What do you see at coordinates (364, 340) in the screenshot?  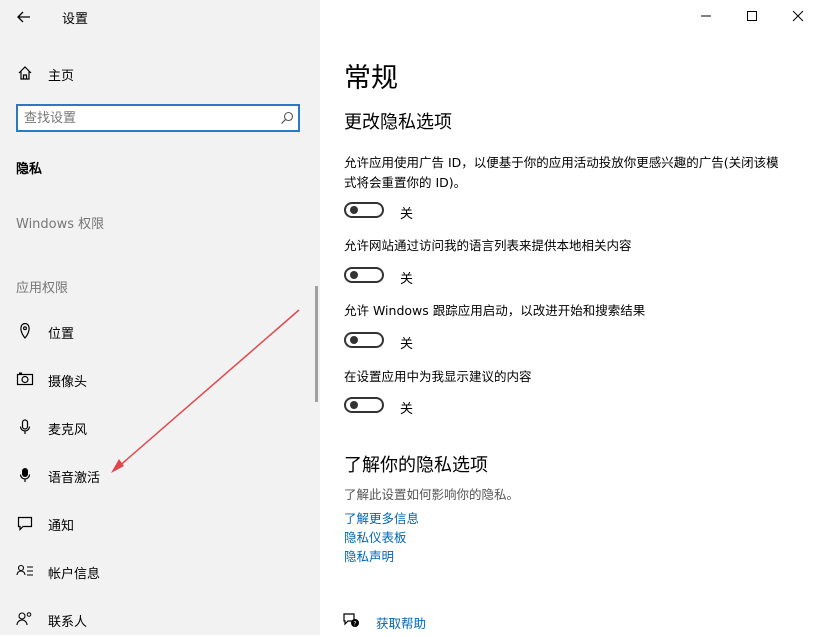 I see `app-launch-tracking-toggle` at bounding box center [364, 340].